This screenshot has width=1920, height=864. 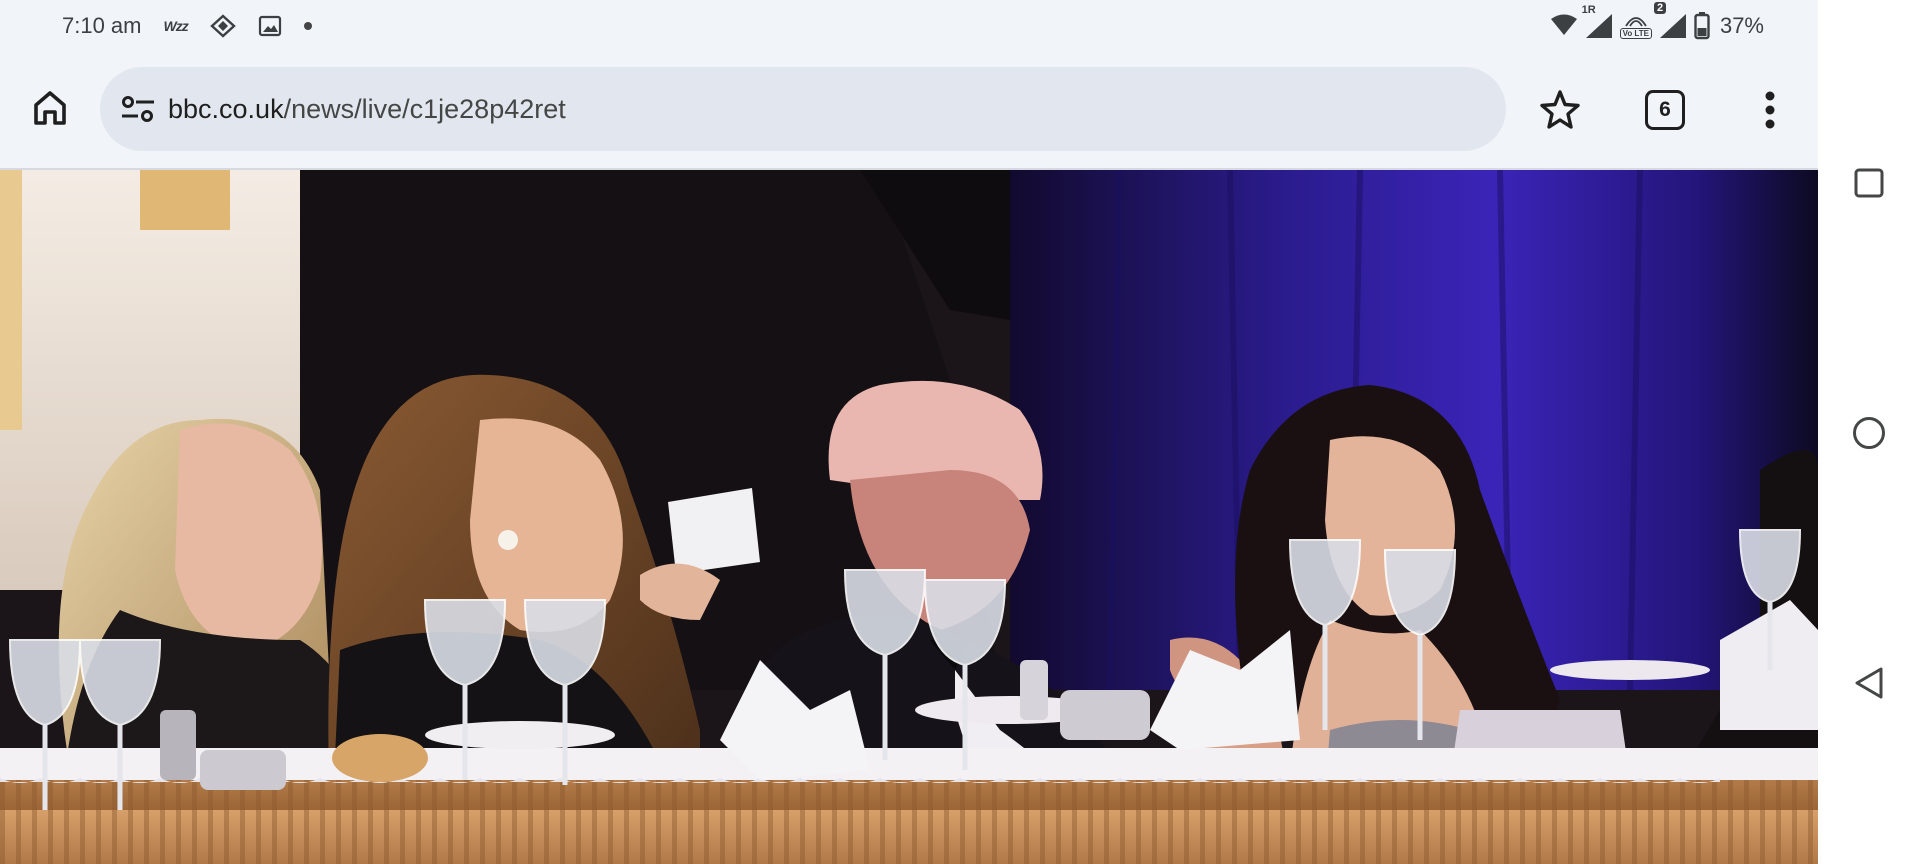 What do you see at coordinates (50, 108) in the screenshot?
I see `home-icon` at bounding box center [50, 108].